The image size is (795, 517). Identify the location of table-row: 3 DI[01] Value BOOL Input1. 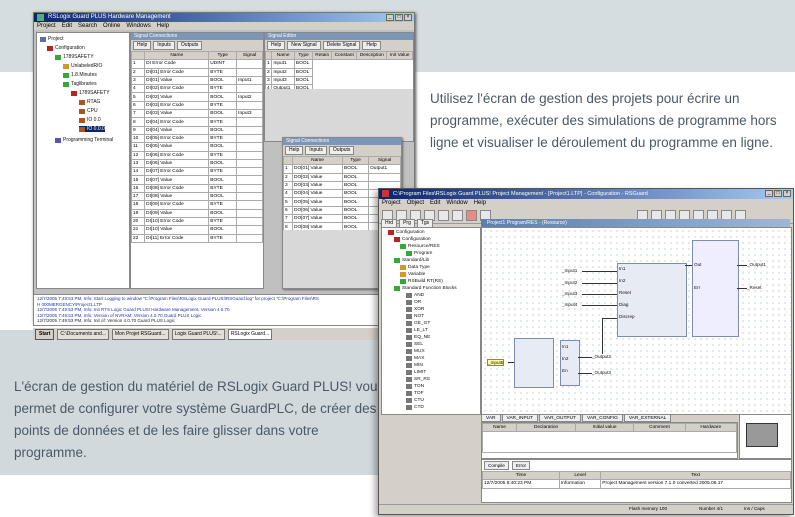
(197, 80).